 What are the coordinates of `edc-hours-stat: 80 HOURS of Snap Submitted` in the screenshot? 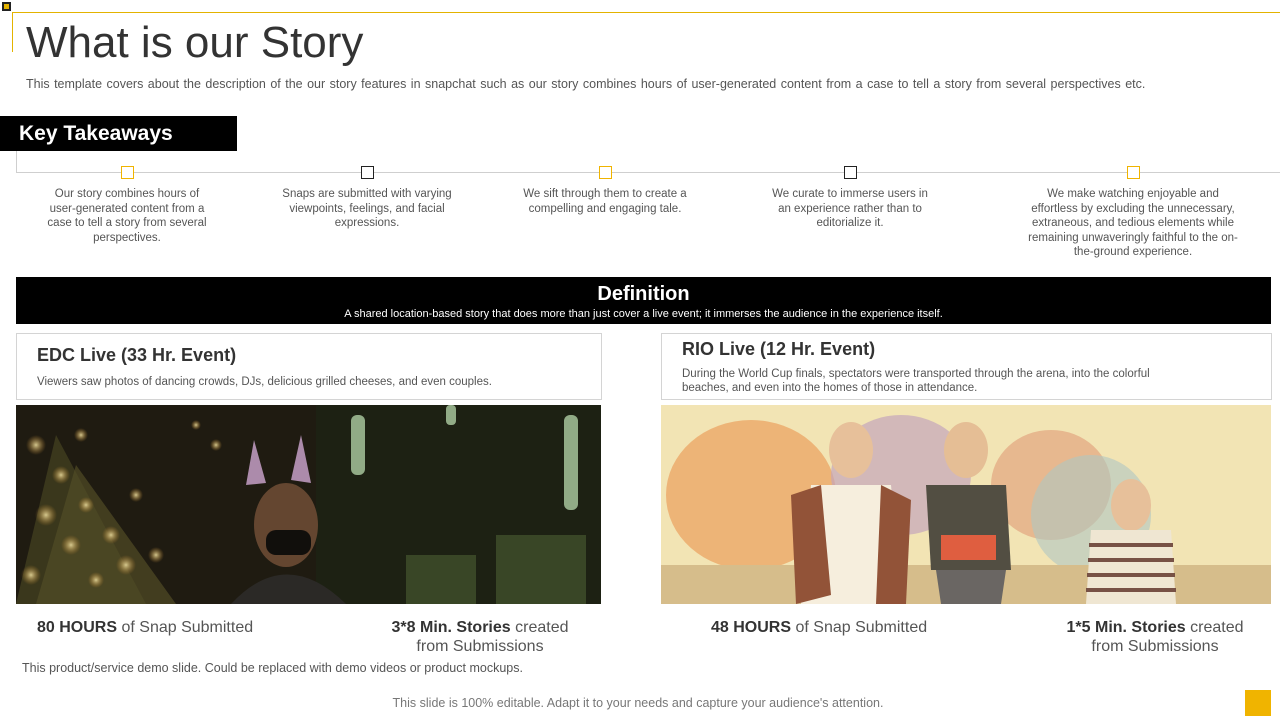 It's located at (145, 627).